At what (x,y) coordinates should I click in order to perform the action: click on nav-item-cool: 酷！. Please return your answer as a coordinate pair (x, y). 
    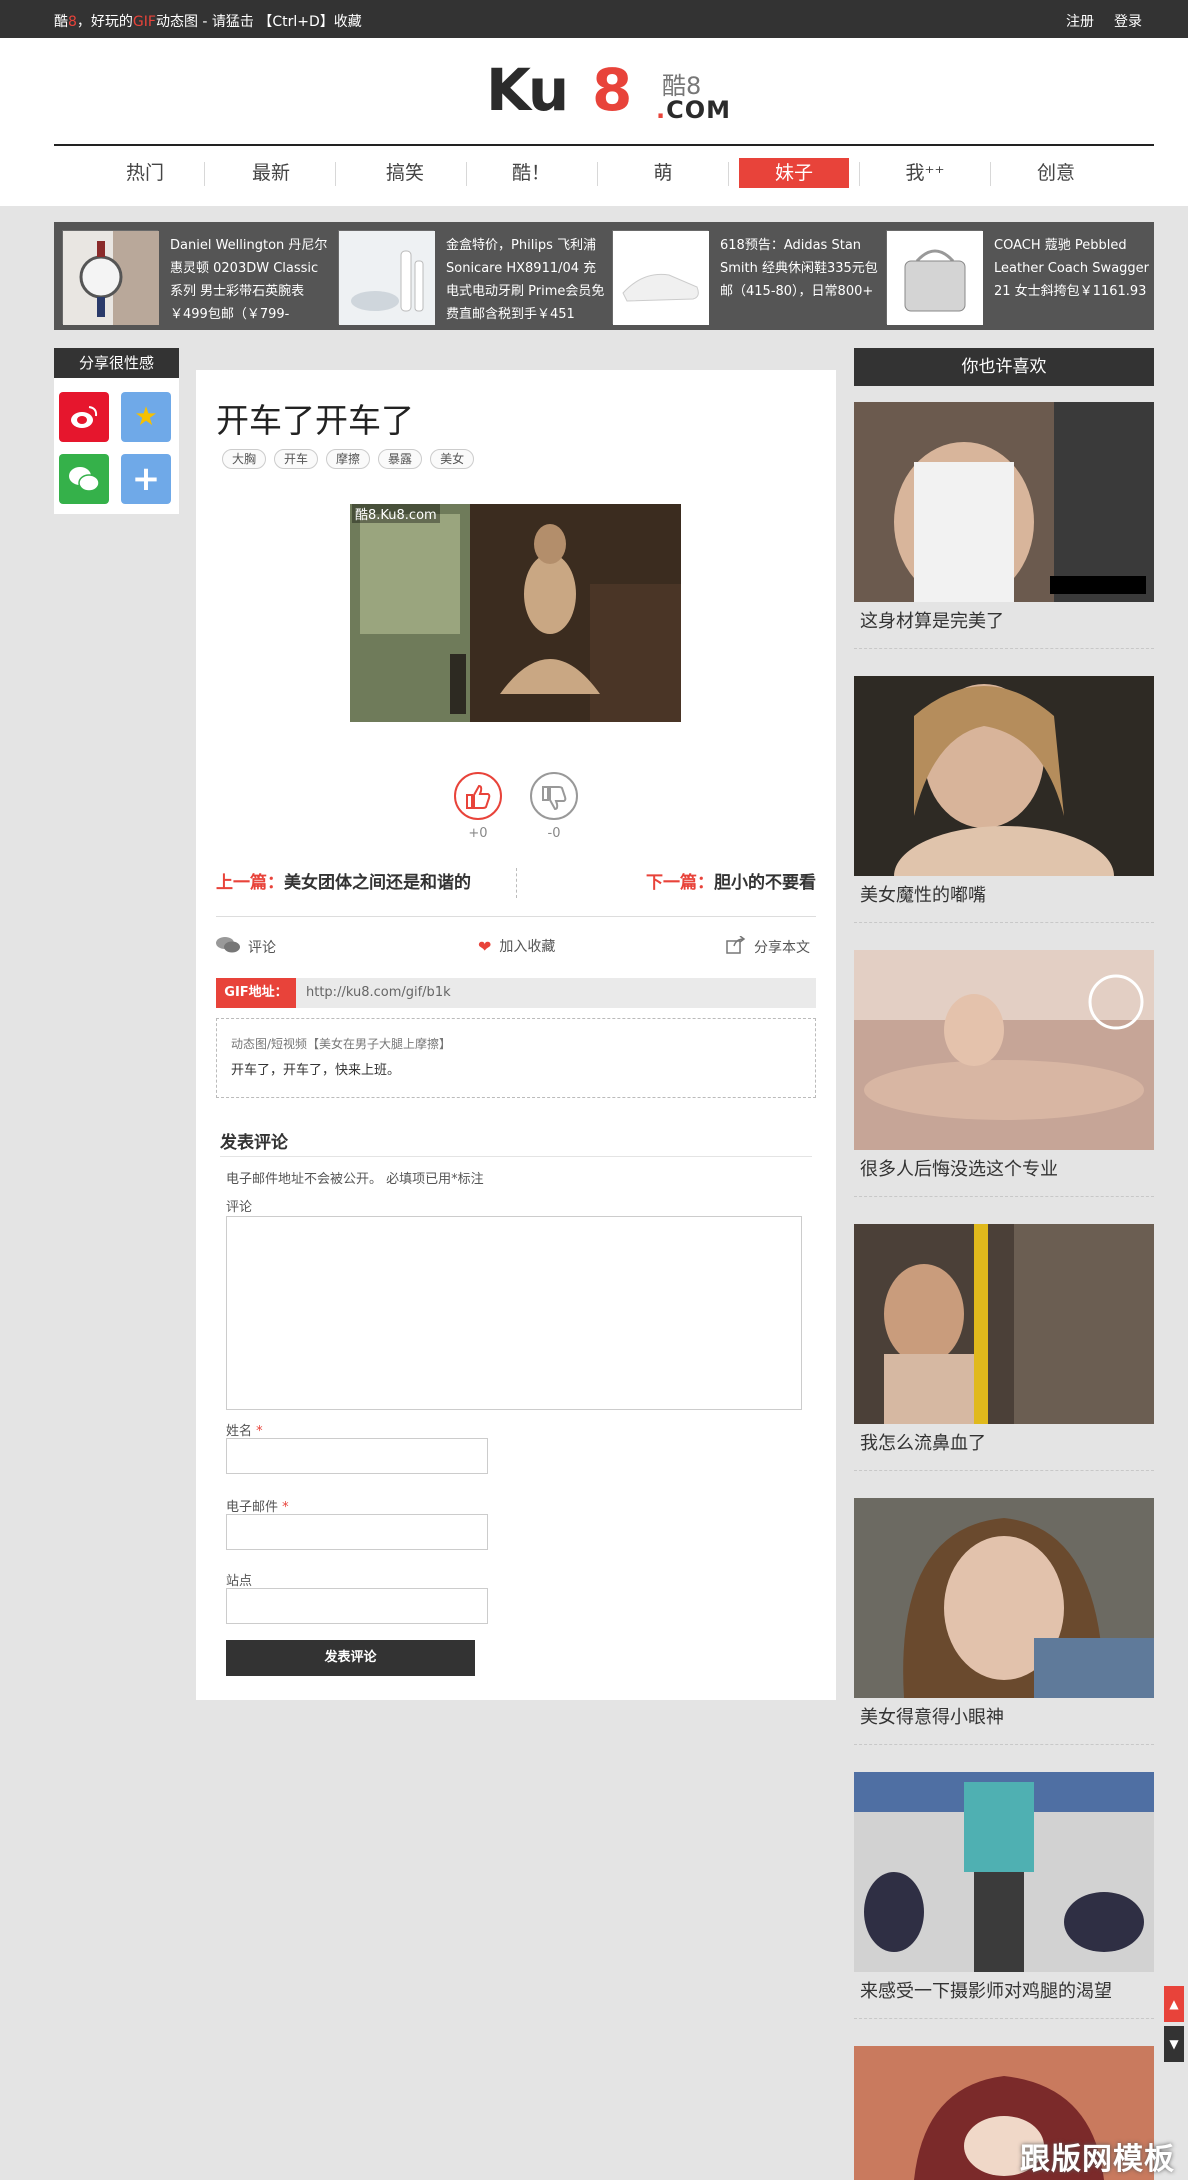
    Looking at the image, I should click on (531, 173).